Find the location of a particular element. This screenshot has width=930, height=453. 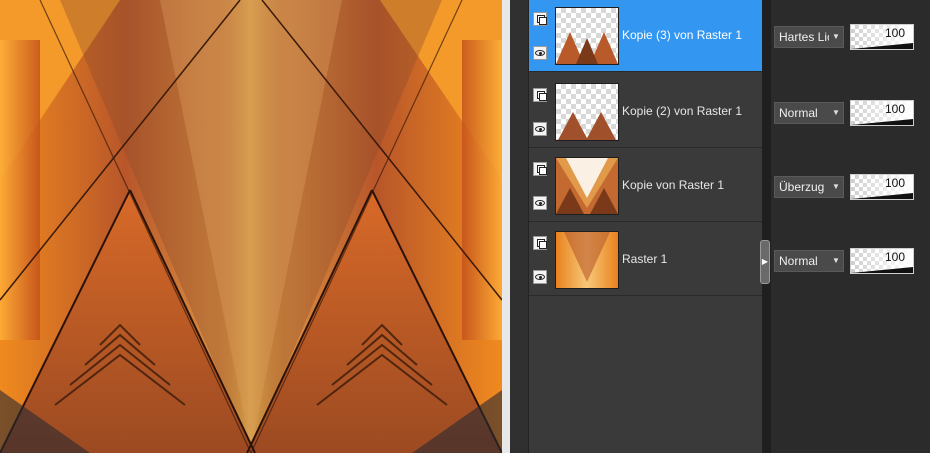

layer-row-kopie: Kopie von Raster 1 is located at coordinates (645, 186).